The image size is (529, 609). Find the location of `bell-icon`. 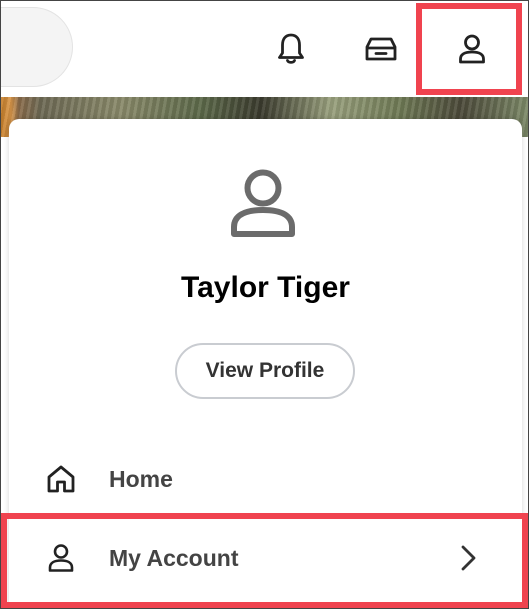

bell-icon is located at coordinates (291, 48).